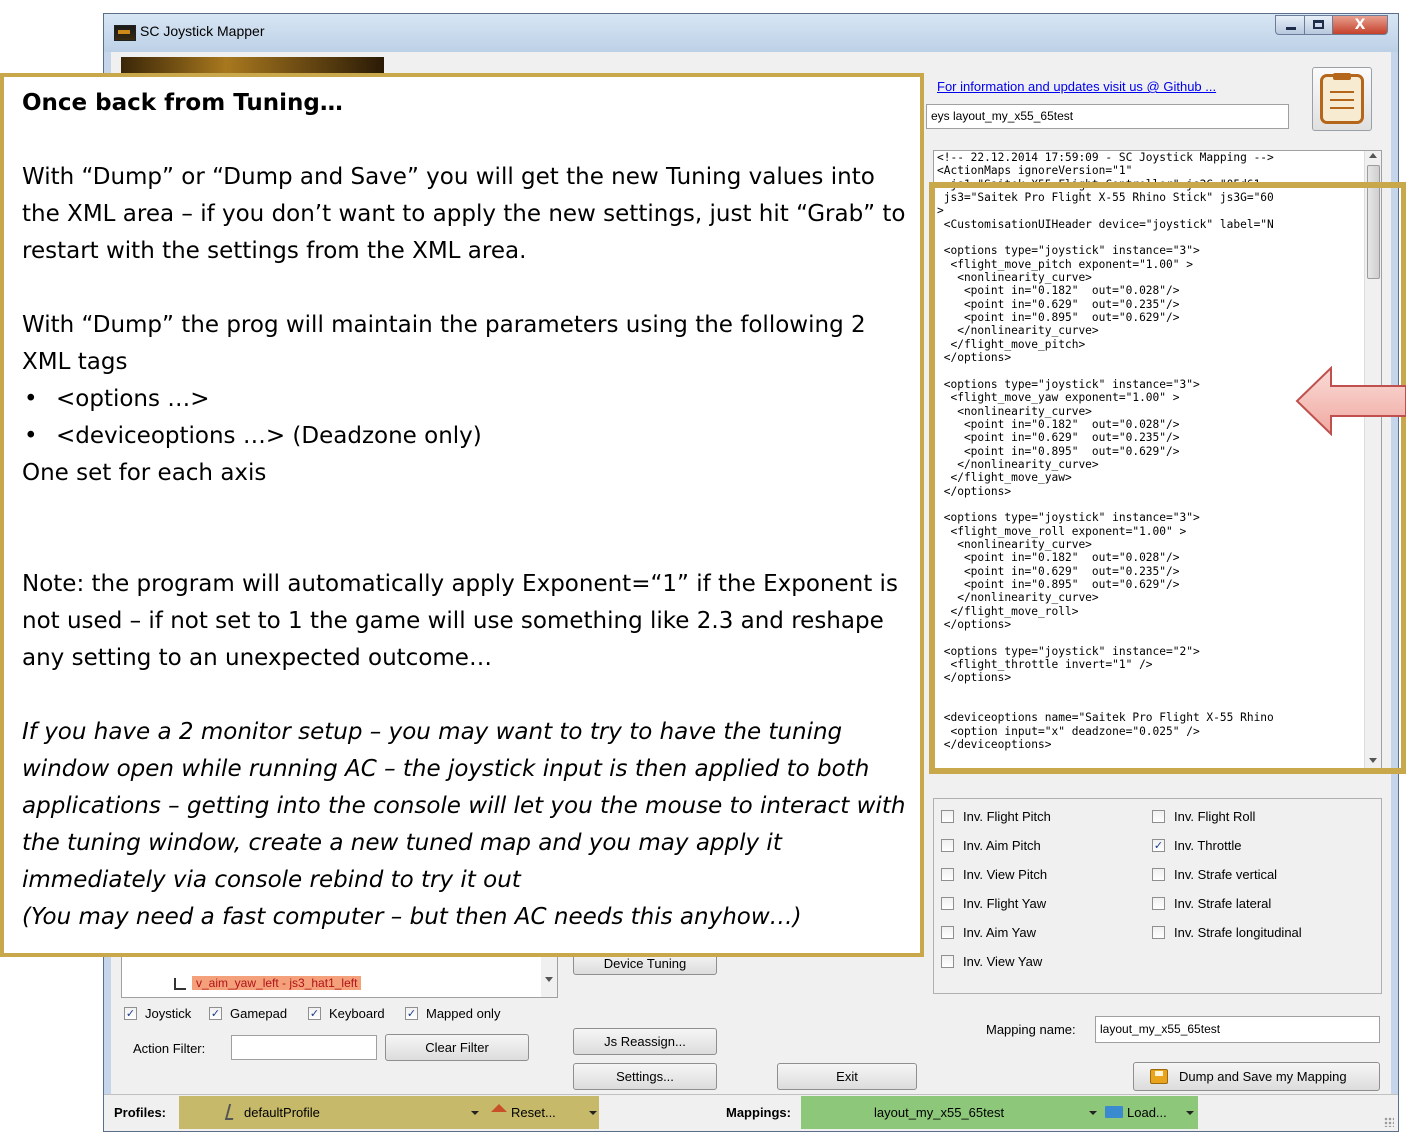 This screenshot has height=1132, width=1406. Describe the element at coordinates (1290, 25) in the screenshot. I see `minimize-button` at that location.